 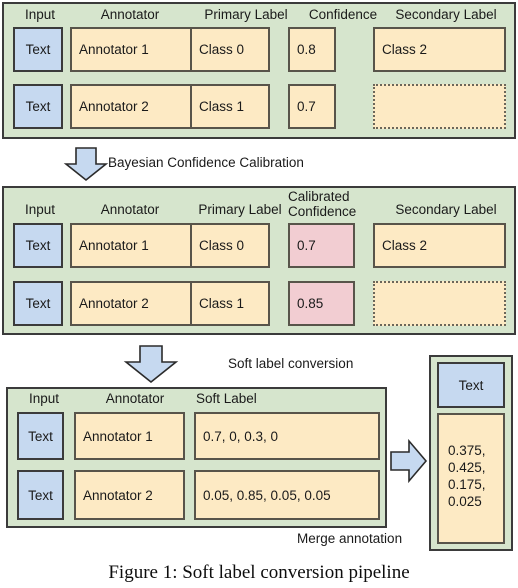 What do you see at coordinates (321, 245) in the screenshot?
I see `panel2-row1-calibrated-confidence: 0.7` at bounding box center [321, 245].